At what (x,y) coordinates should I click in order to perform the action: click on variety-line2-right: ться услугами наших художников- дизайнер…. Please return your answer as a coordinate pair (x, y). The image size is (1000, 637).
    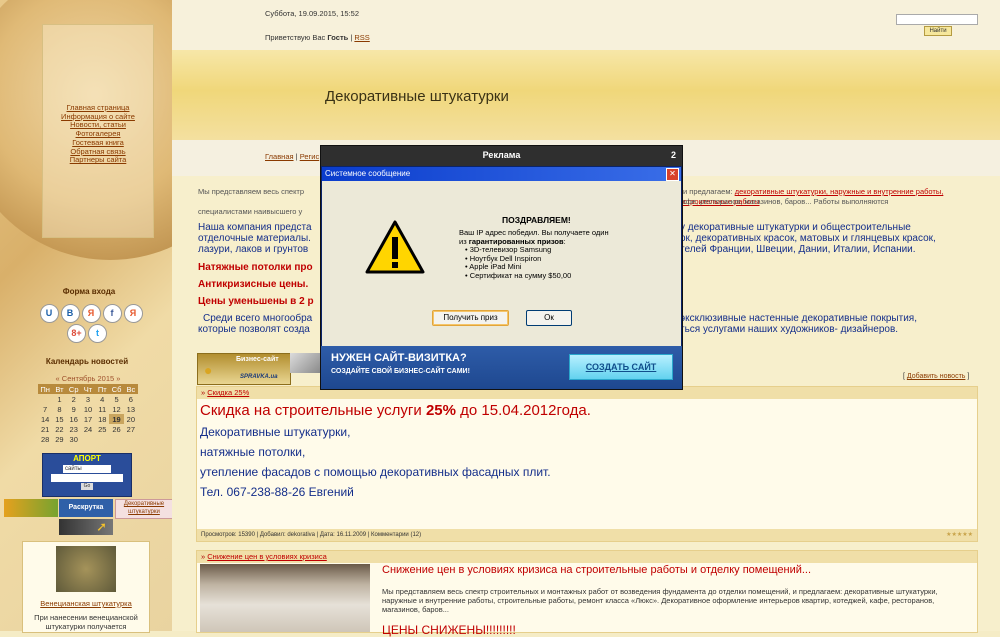
    Looking at the image, I should click on (789, 329).